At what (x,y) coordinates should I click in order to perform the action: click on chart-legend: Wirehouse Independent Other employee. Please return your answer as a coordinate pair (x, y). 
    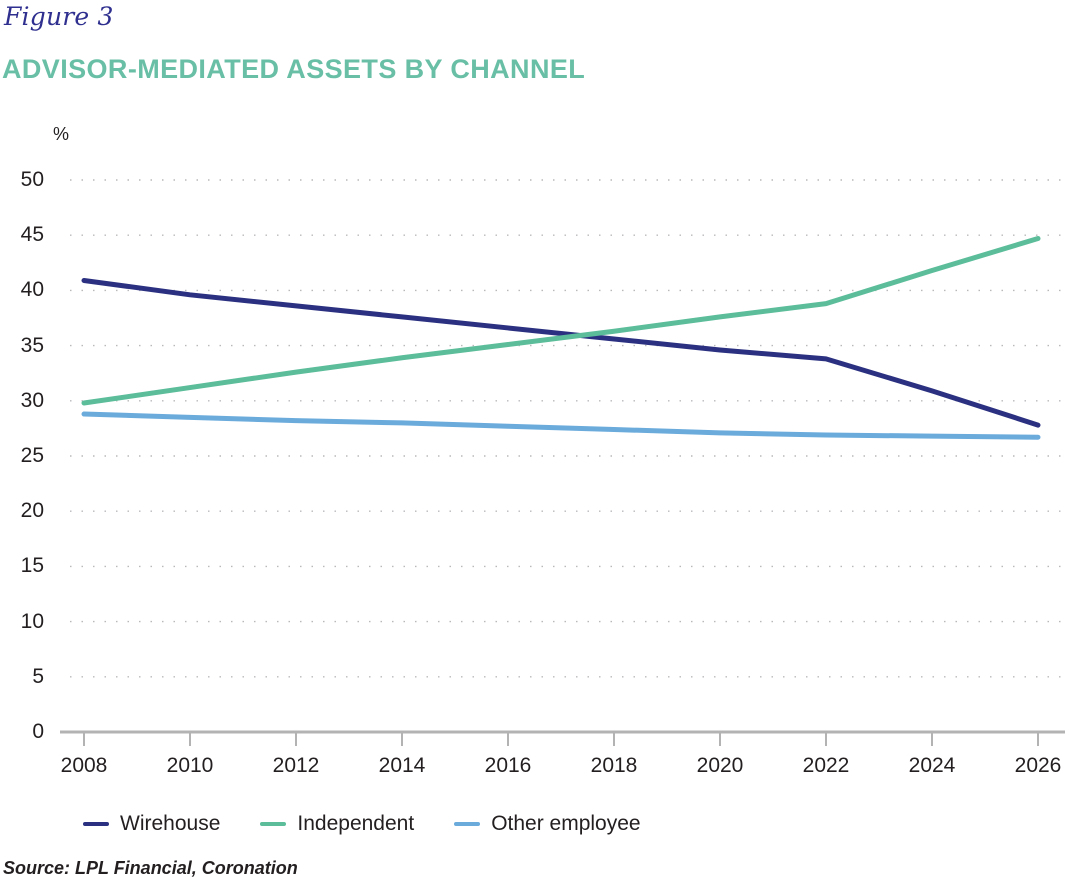
    Looking at the image, I should click on (362, 824).